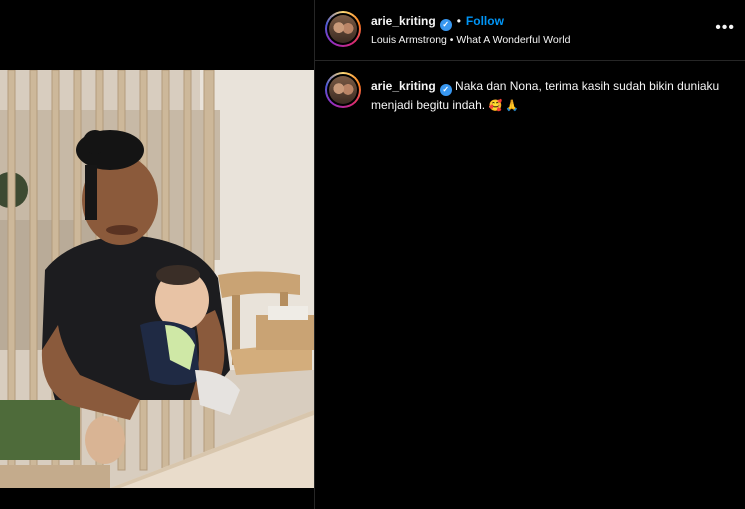 This screenshot has height=509, width=745. Describe the element at coordinates (445, 25) in the screenshot. I see `verified-badge-icon: ✓` at that location.